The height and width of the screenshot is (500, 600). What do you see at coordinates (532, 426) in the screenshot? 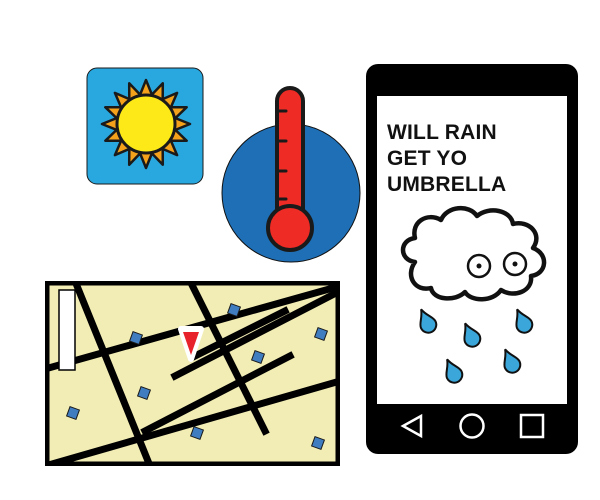
I see `recent-apps-icon` at bounding box center [532, 426].